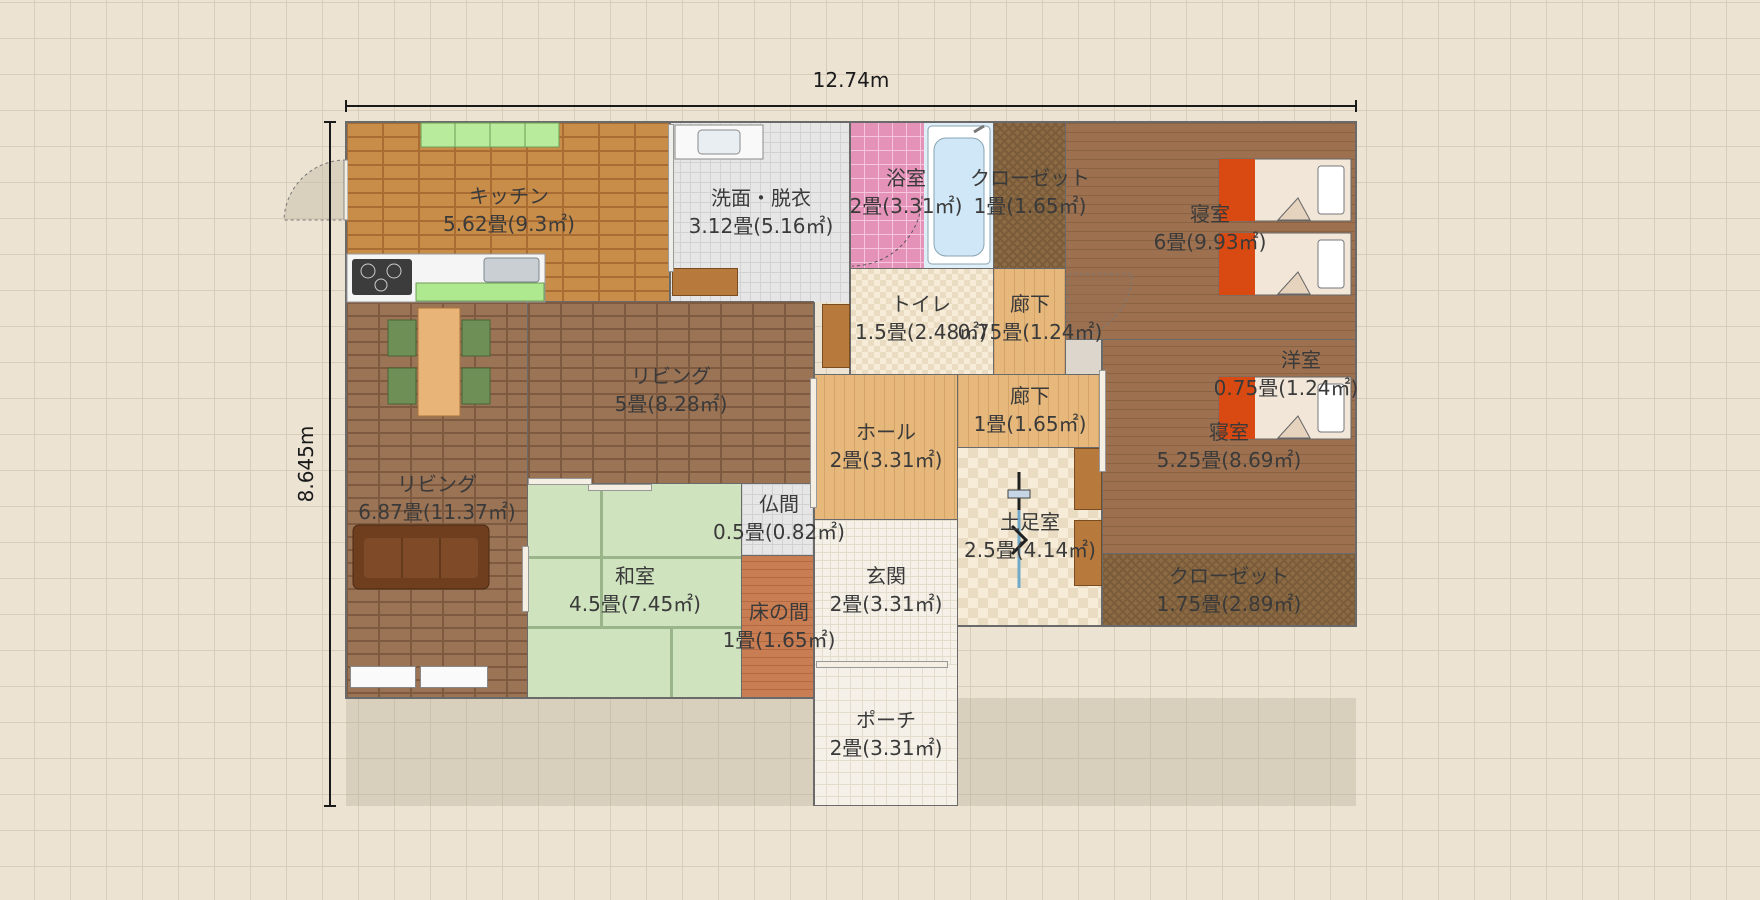 This screenshot has height=900, width=1760. I want to click on room-area: 3.12畳(5.16㎡), so click(761, 226).